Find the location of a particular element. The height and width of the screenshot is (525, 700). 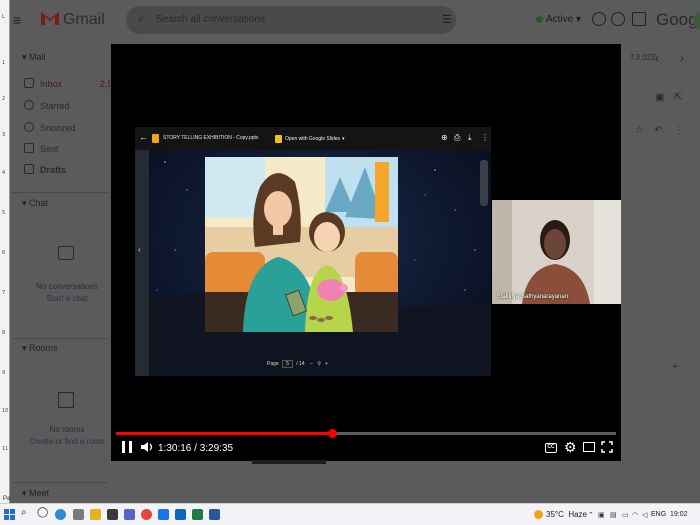

zoom-out-icon: − is located at coordinates (311, 364).